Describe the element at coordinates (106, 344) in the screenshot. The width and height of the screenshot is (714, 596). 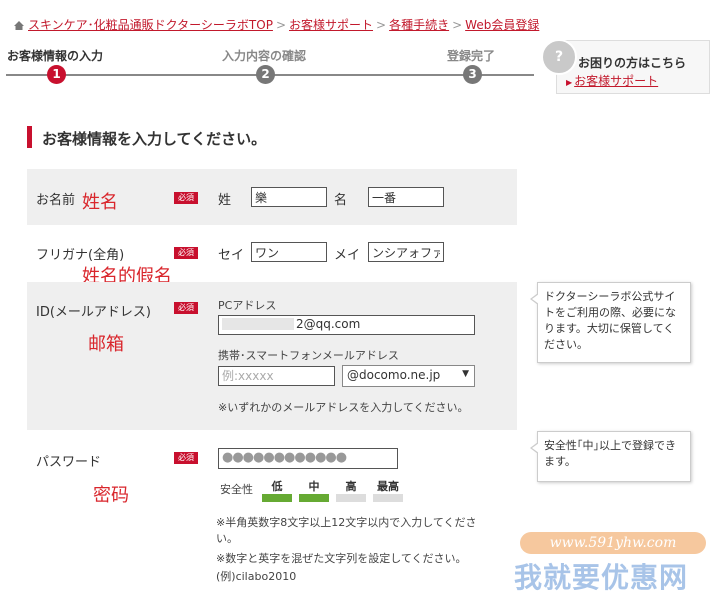
I see `email-annotation: 邮箱` at that location.